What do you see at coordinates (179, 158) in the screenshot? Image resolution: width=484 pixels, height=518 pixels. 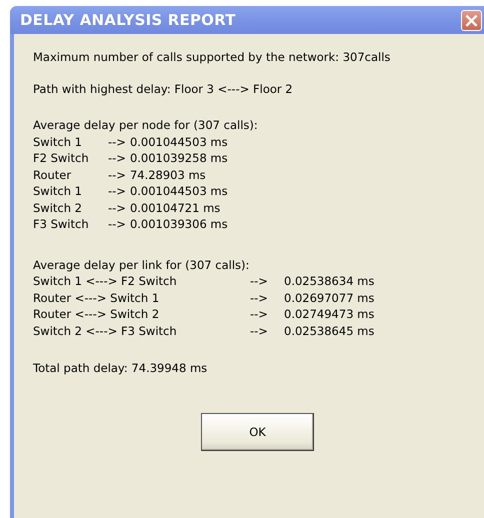 I see `node-delay-value: 0.001039258 ms` at bounding box center [179, 158].